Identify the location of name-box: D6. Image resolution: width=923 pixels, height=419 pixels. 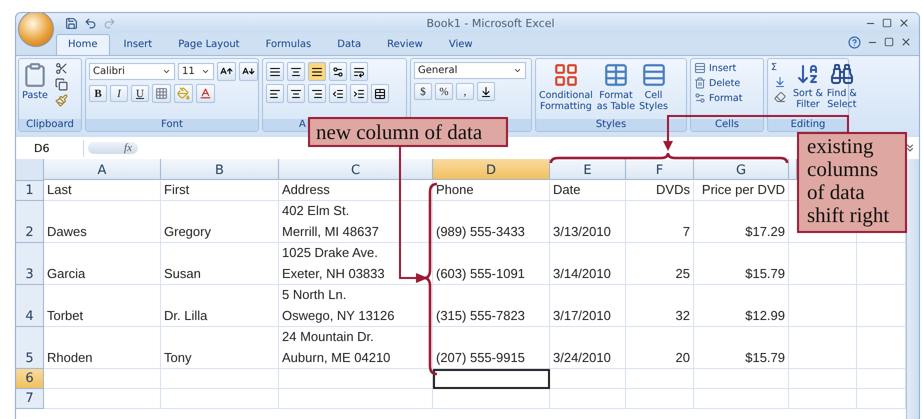
(50, 148).